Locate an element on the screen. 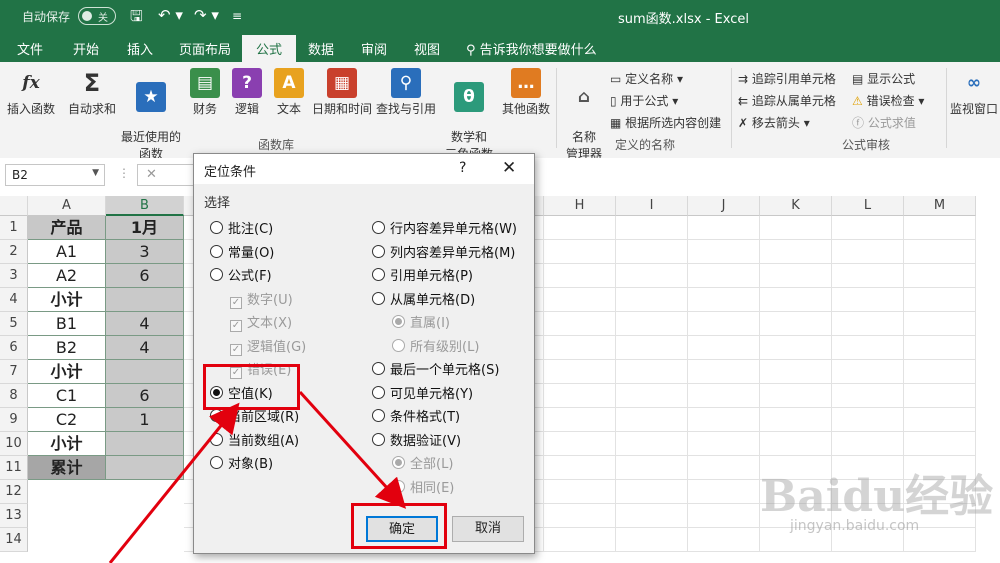  row-header-4: 4 is located at coordinates (14, 300).